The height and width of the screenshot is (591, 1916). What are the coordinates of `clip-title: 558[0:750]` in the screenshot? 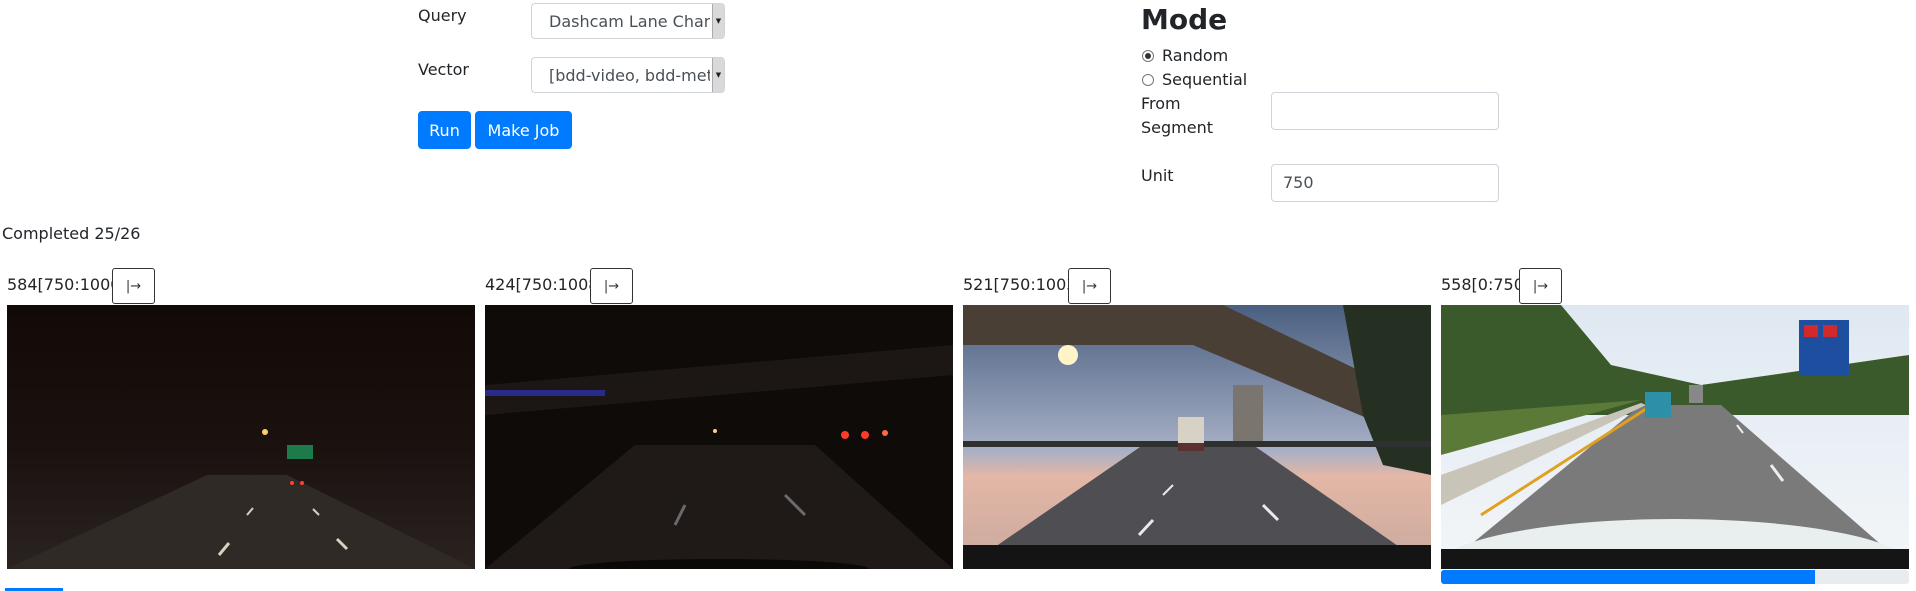 It's located at (1486, 284).